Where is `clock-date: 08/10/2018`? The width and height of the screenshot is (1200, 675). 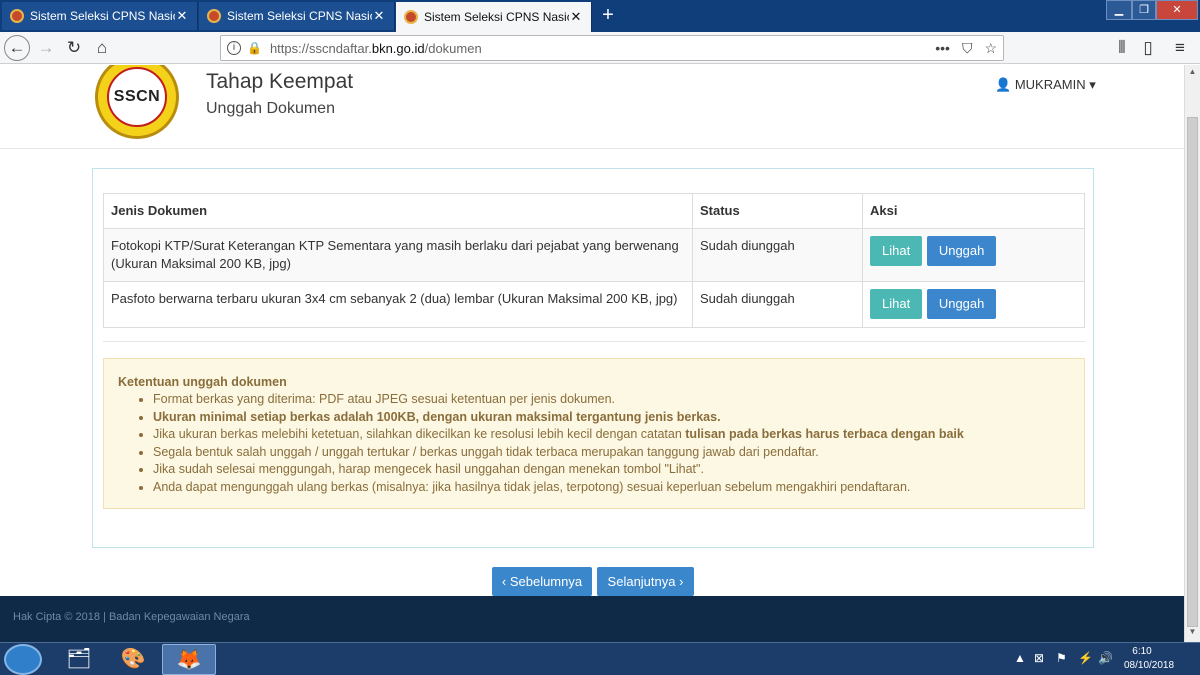
clock-date: 08/10/2018 is located at coordinates (1149, 665).